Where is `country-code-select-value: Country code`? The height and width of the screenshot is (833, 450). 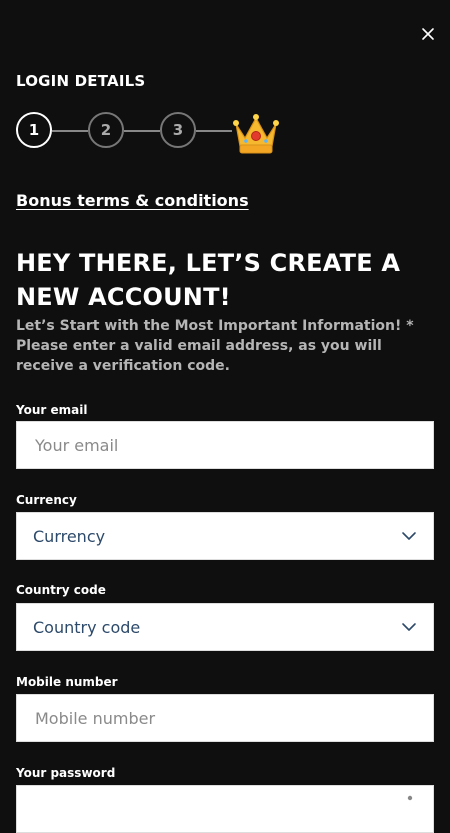
country-code-select-value: Country code is located at coordinates (87, 627).